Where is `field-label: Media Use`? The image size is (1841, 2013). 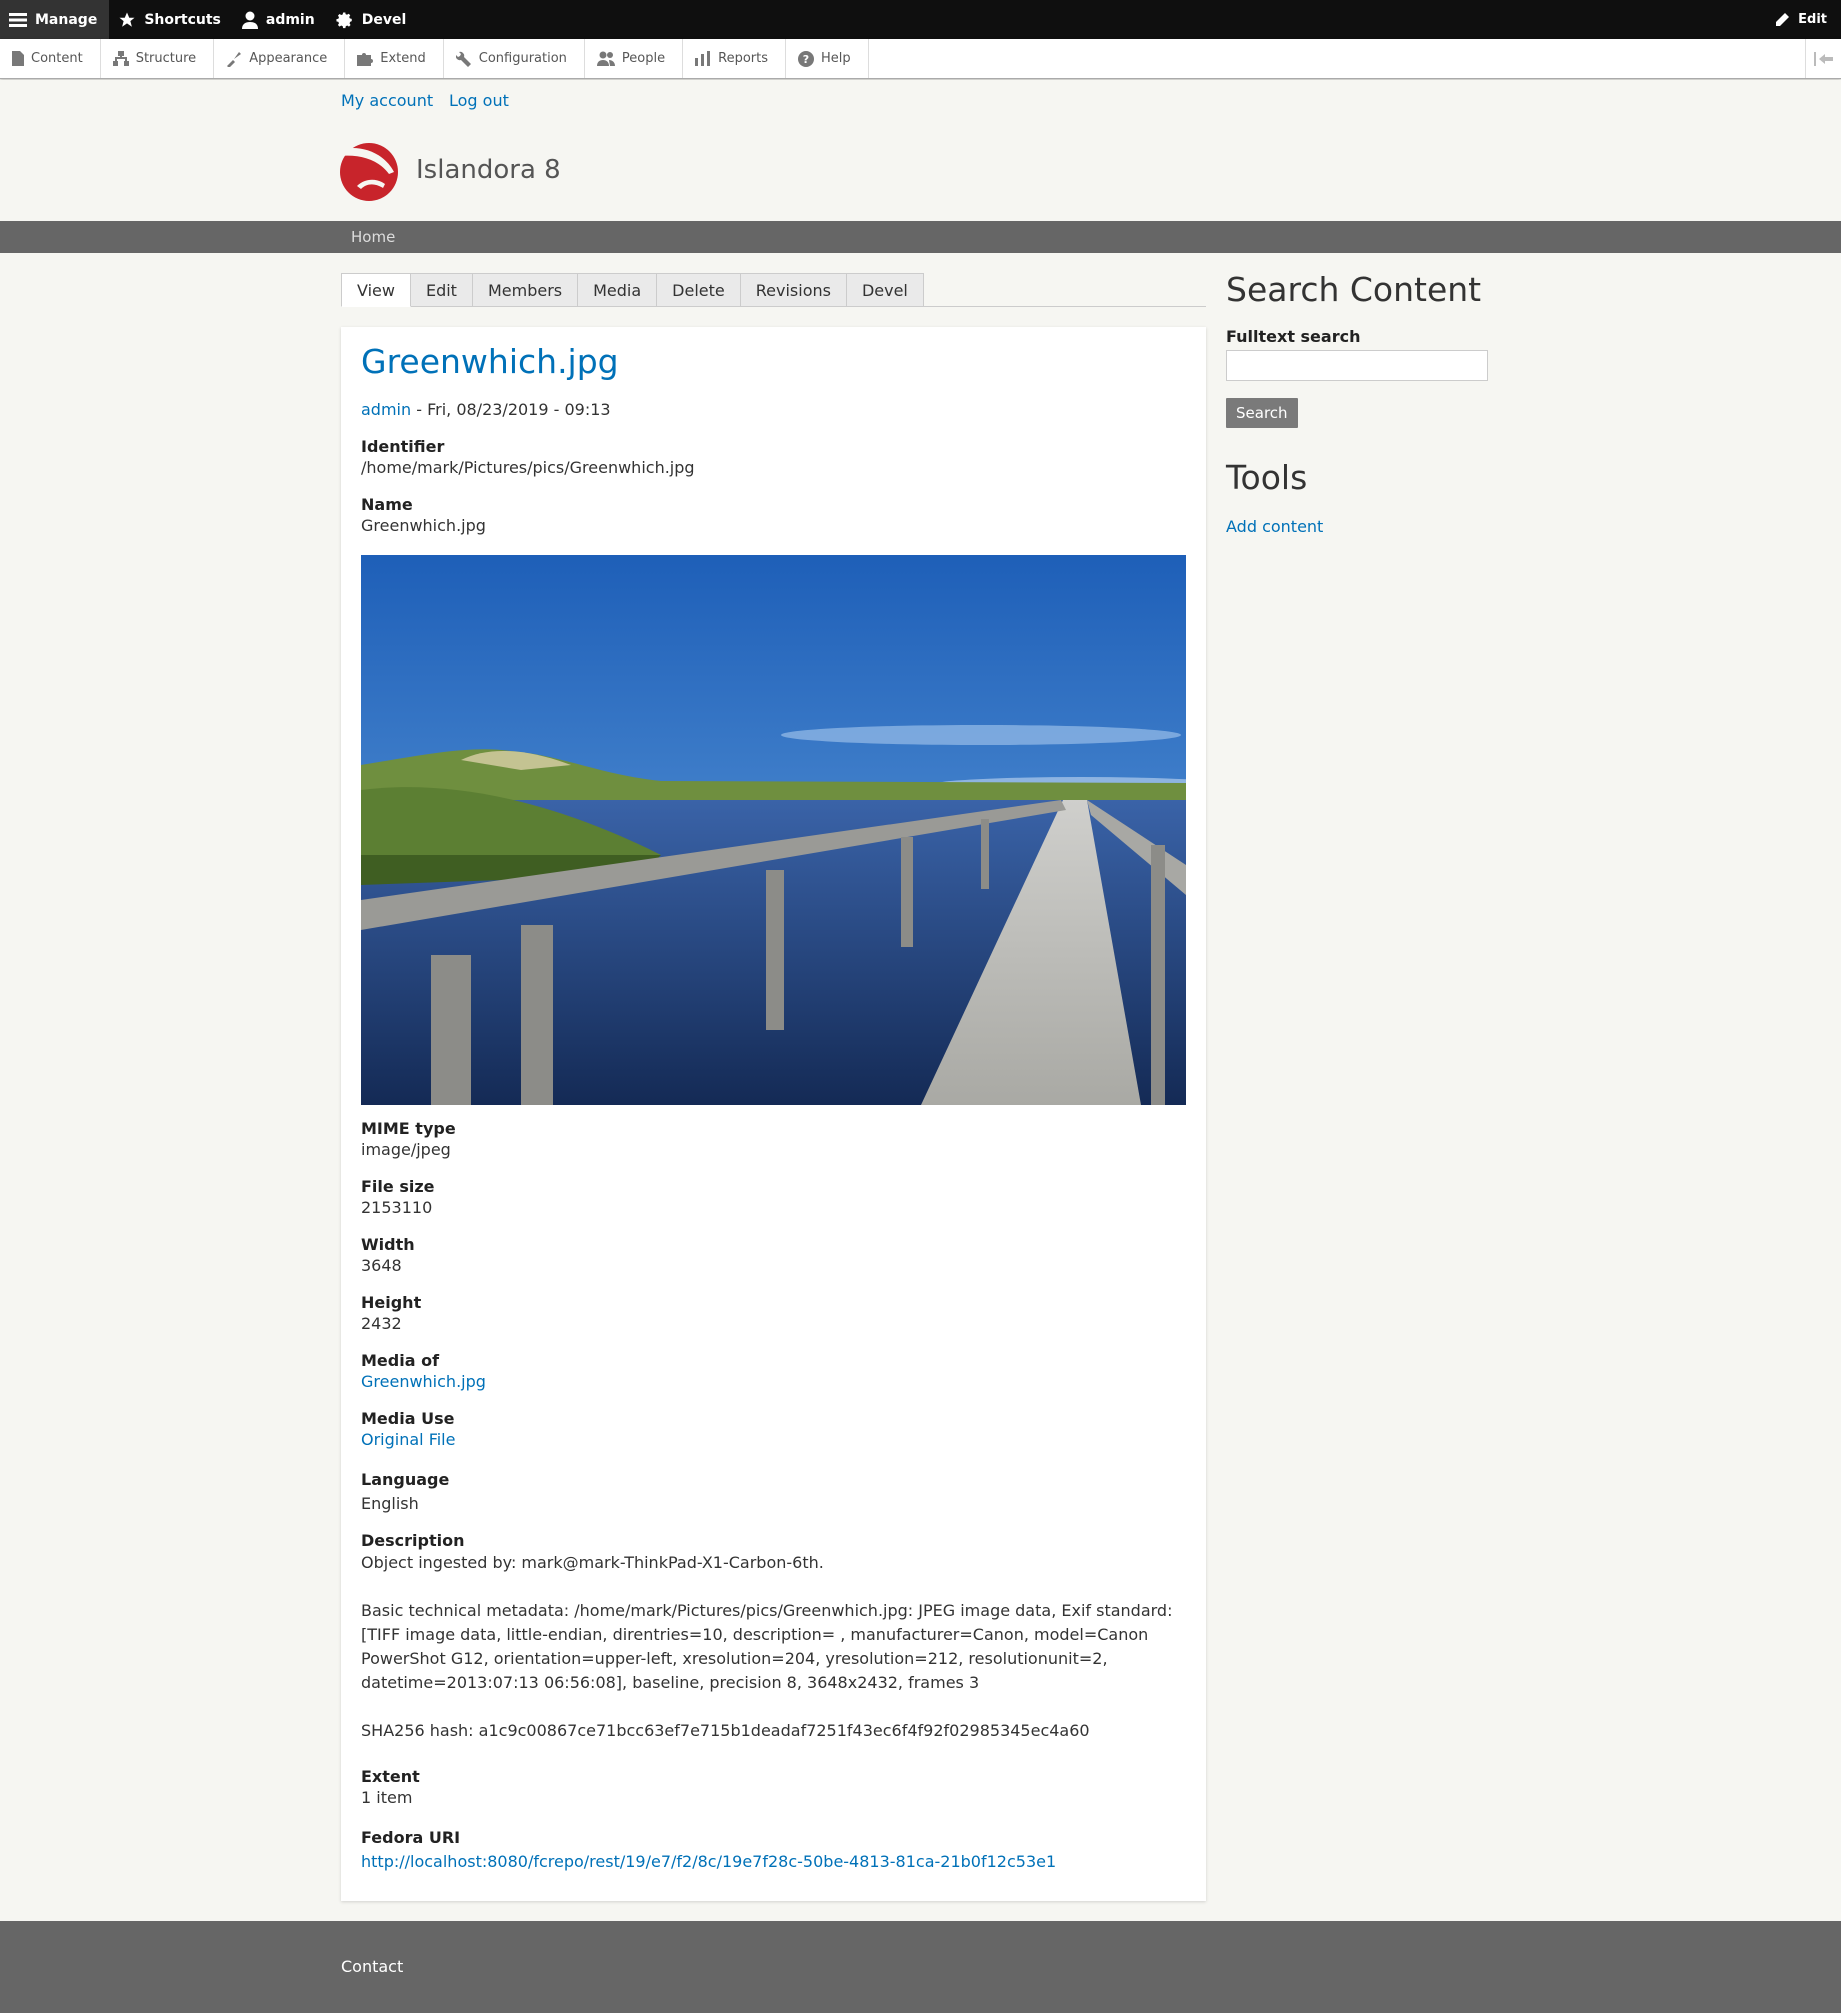 field-label: Media Use is located at coordinates (408, 1418).